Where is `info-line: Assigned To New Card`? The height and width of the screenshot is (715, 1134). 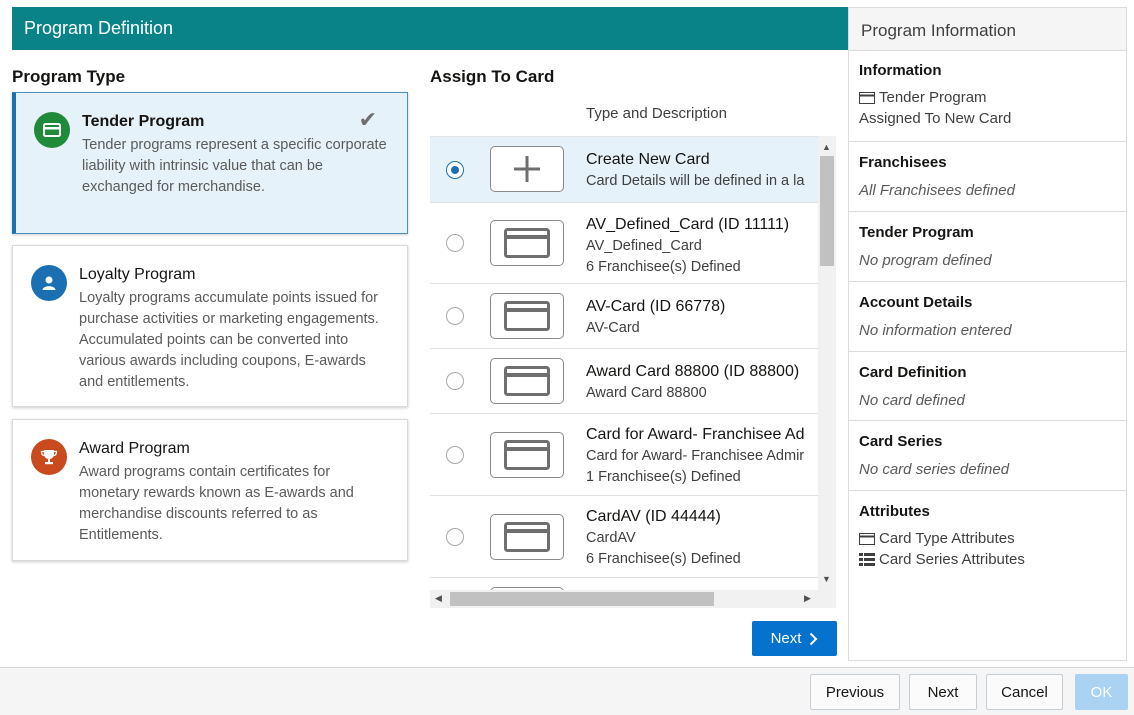 info-line: Assigned To New Card is located at coordinates (935, 118).